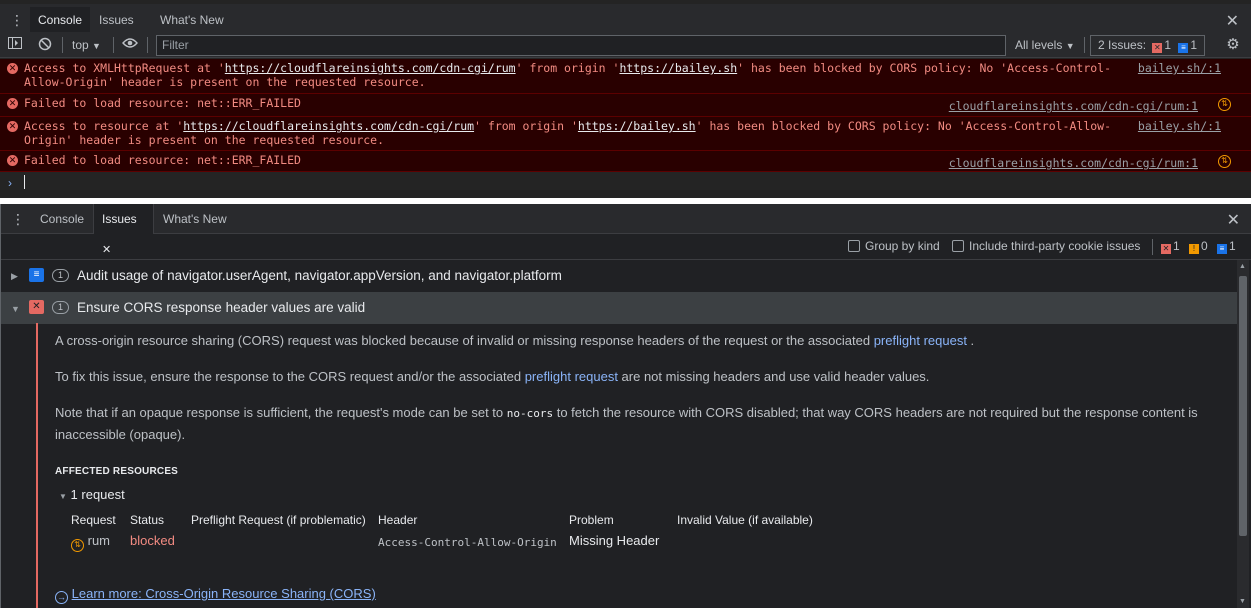 The width and height of the screenshot is (1251, 608). I want to click on issues-scrollbar: ▲ ▼, so click(1243, 434).